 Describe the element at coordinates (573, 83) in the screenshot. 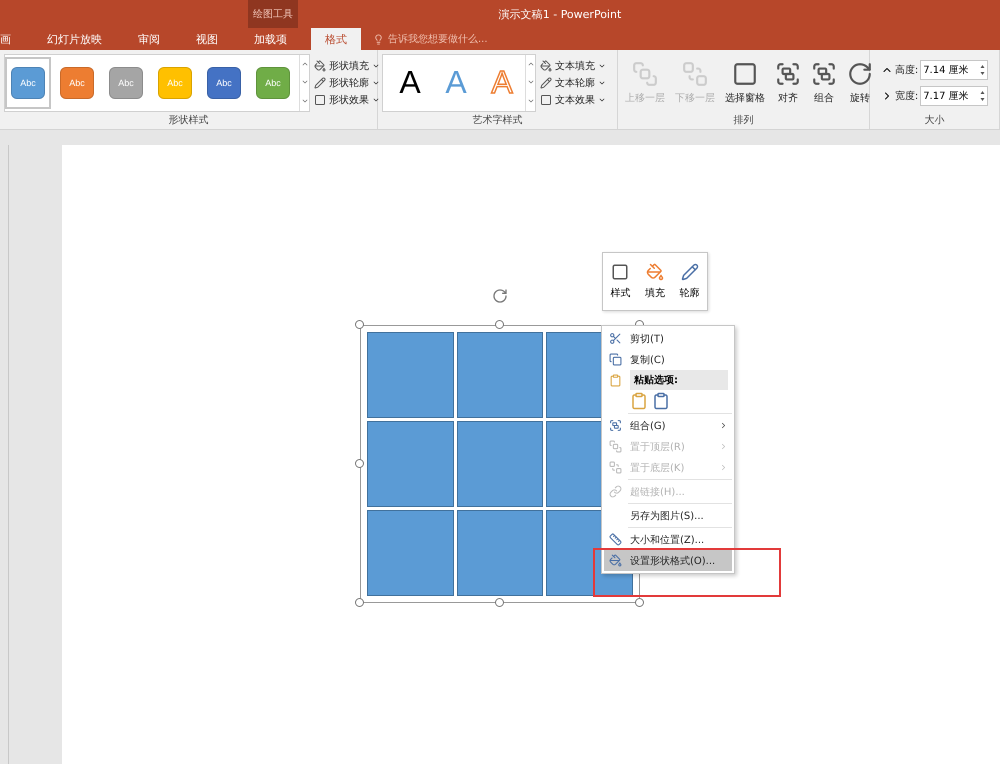

I see `text-format-command: 文本轮廓` at that location.